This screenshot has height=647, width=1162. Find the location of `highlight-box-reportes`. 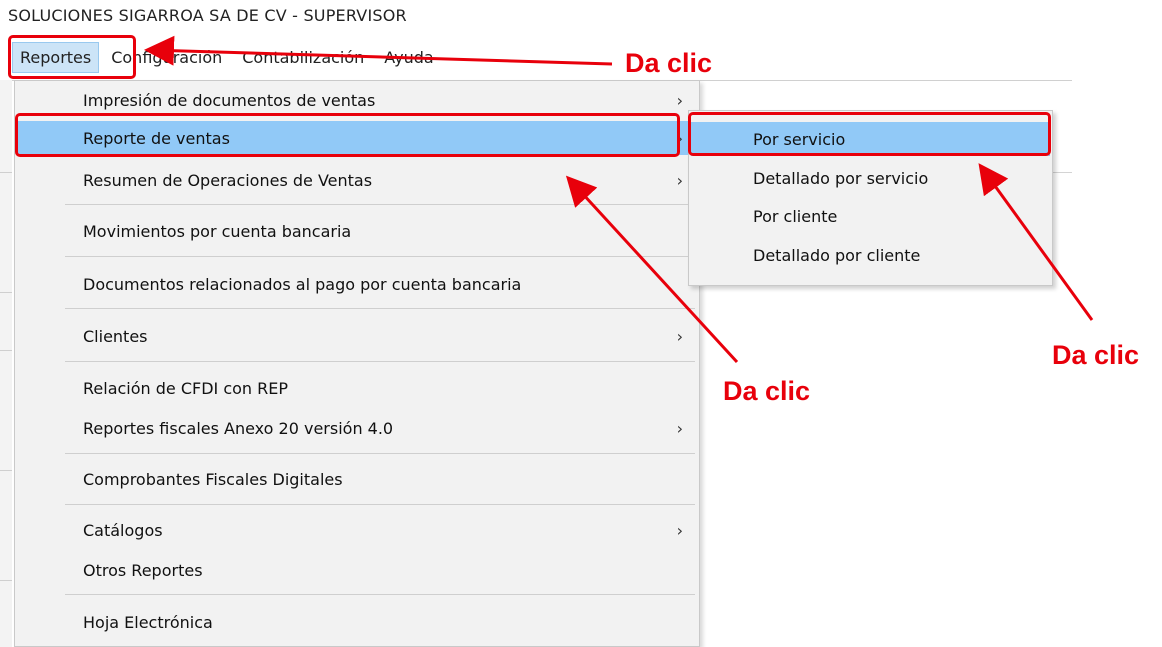

highlight-box-reportes is located at coordinates (72, 57).